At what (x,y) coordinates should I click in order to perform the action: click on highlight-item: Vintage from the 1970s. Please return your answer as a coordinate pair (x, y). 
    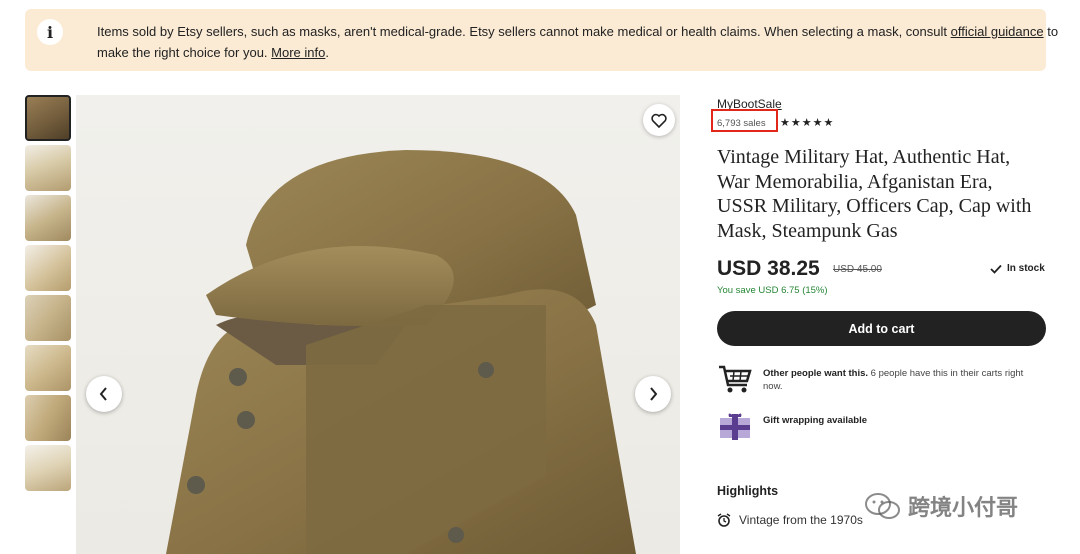
    Looking at the image, I should click on (790, 520).